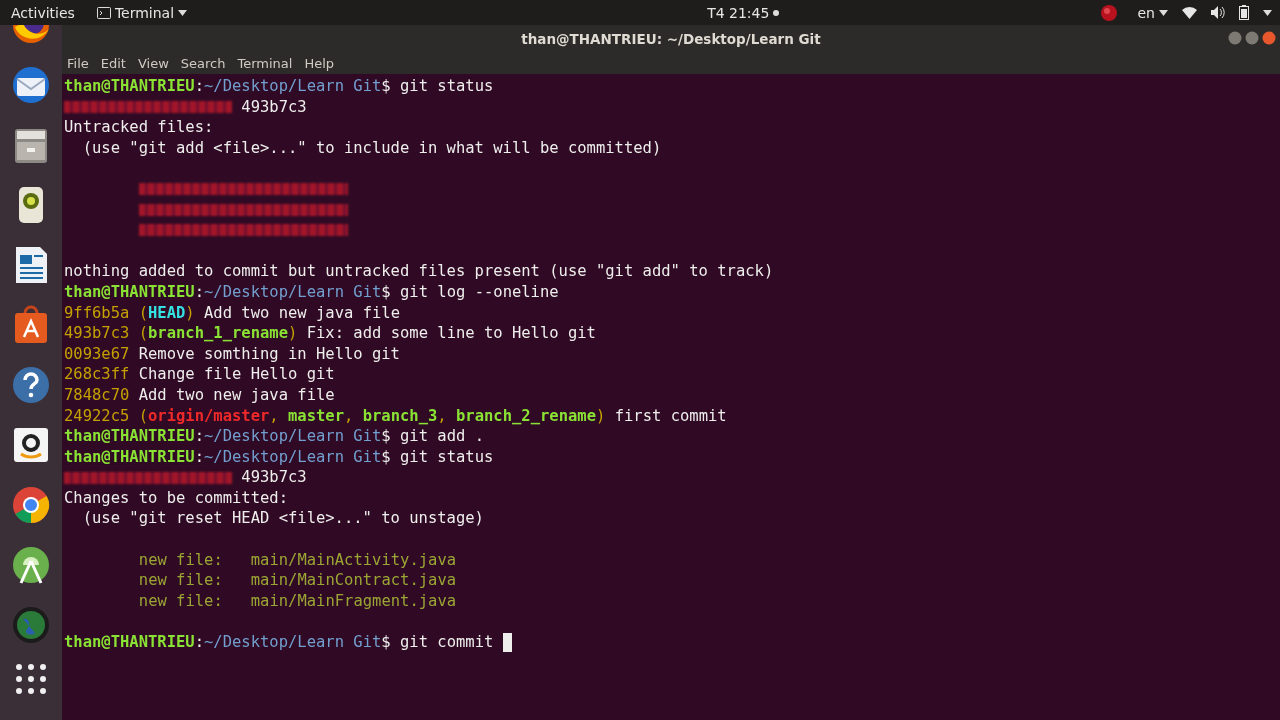  Describe the element at coordinates (297, 560) in the screenshot. I see `terminal-line: new file: main/MainActivity.java` at that location.